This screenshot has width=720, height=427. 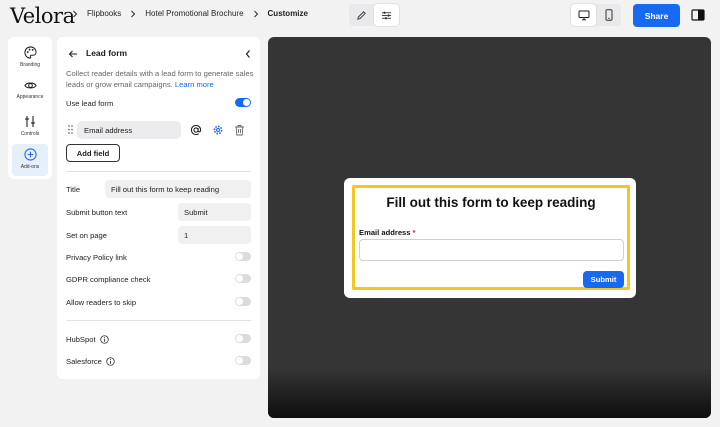 What do you see at coordinates (96, 257) in the screenshot?
I see `privacy-label: Privacy Policy link` at bounding box center [96, 257].